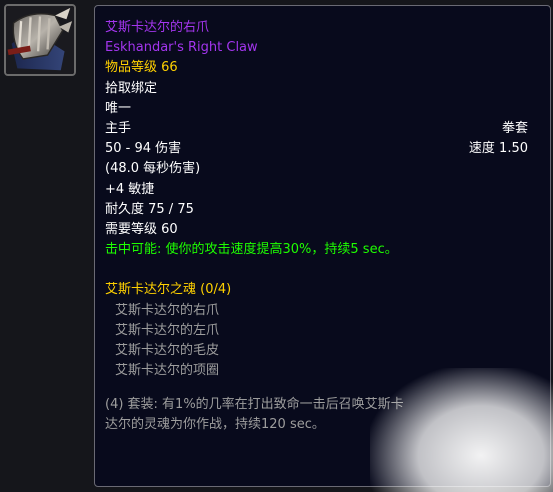 Image resolution: width=553 pixels, height=492 pixels. Describe the element at coordinates (498, 149) in the screenshot. I see `speed-text: 速度 1.50` at that location.